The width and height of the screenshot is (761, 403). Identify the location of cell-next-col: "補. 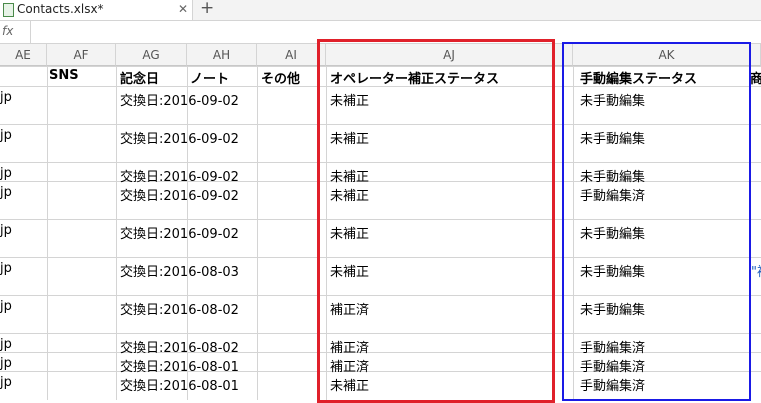
(756, 270).